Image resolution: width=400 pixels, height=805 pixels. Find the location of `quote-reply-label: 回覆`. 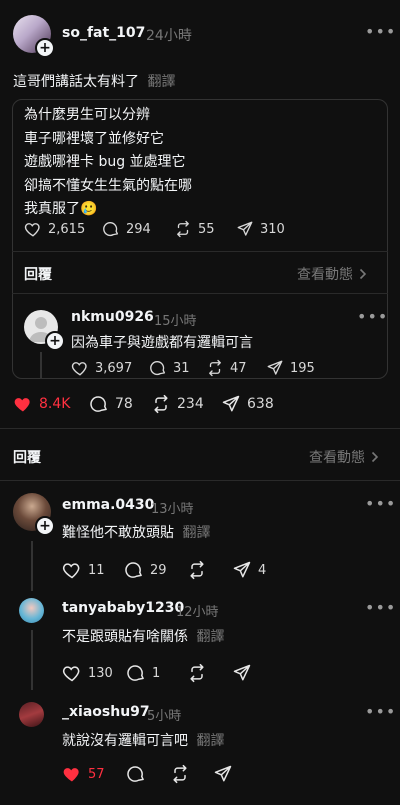

quote-reply-label: 回覆 is located at coordinates (38, 275).